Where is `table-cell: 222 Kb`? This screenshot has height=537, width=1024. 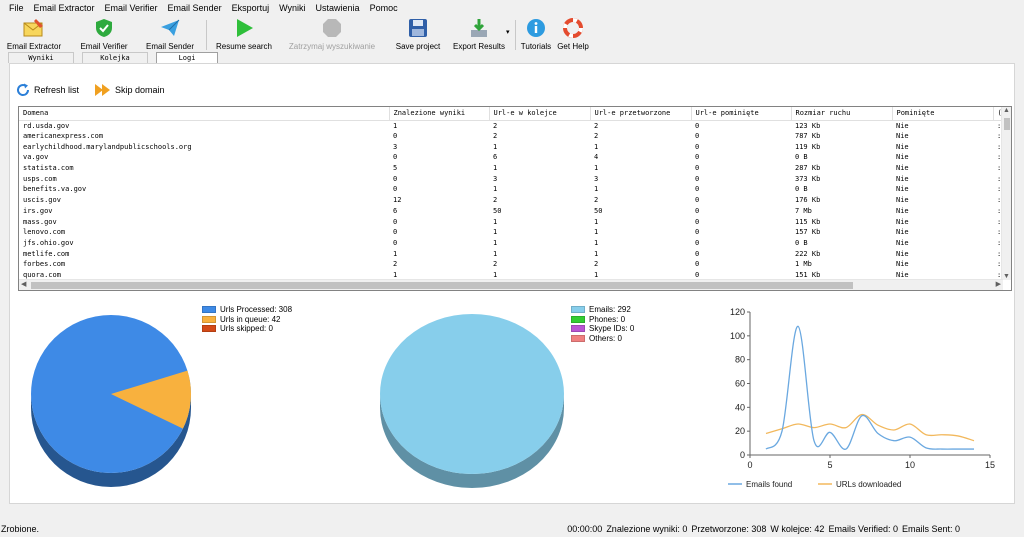 table-cell: 222 Kb is located at coordinates (808, 253).